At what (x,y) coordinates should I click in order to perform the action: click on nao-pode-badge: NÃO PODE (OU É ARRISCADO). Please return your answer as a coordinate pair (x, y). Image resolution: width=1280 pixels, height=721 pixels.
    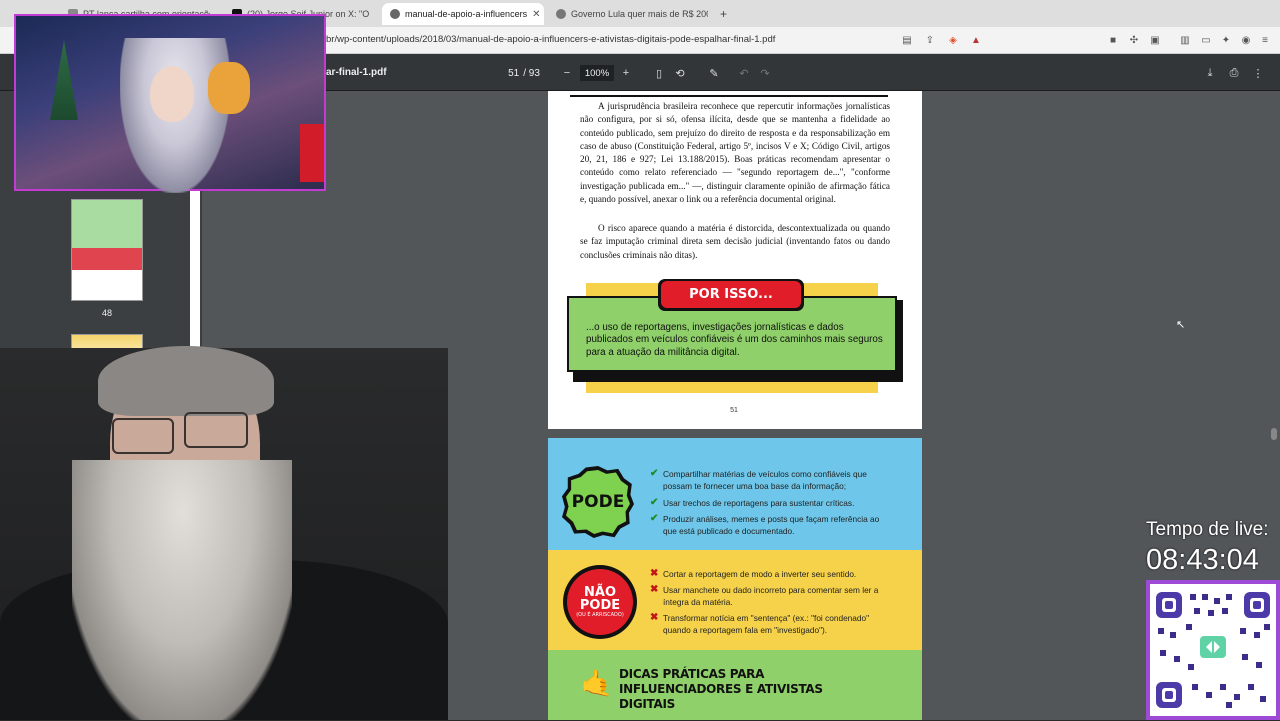
    Looking at the image, I should click on (600, 602).